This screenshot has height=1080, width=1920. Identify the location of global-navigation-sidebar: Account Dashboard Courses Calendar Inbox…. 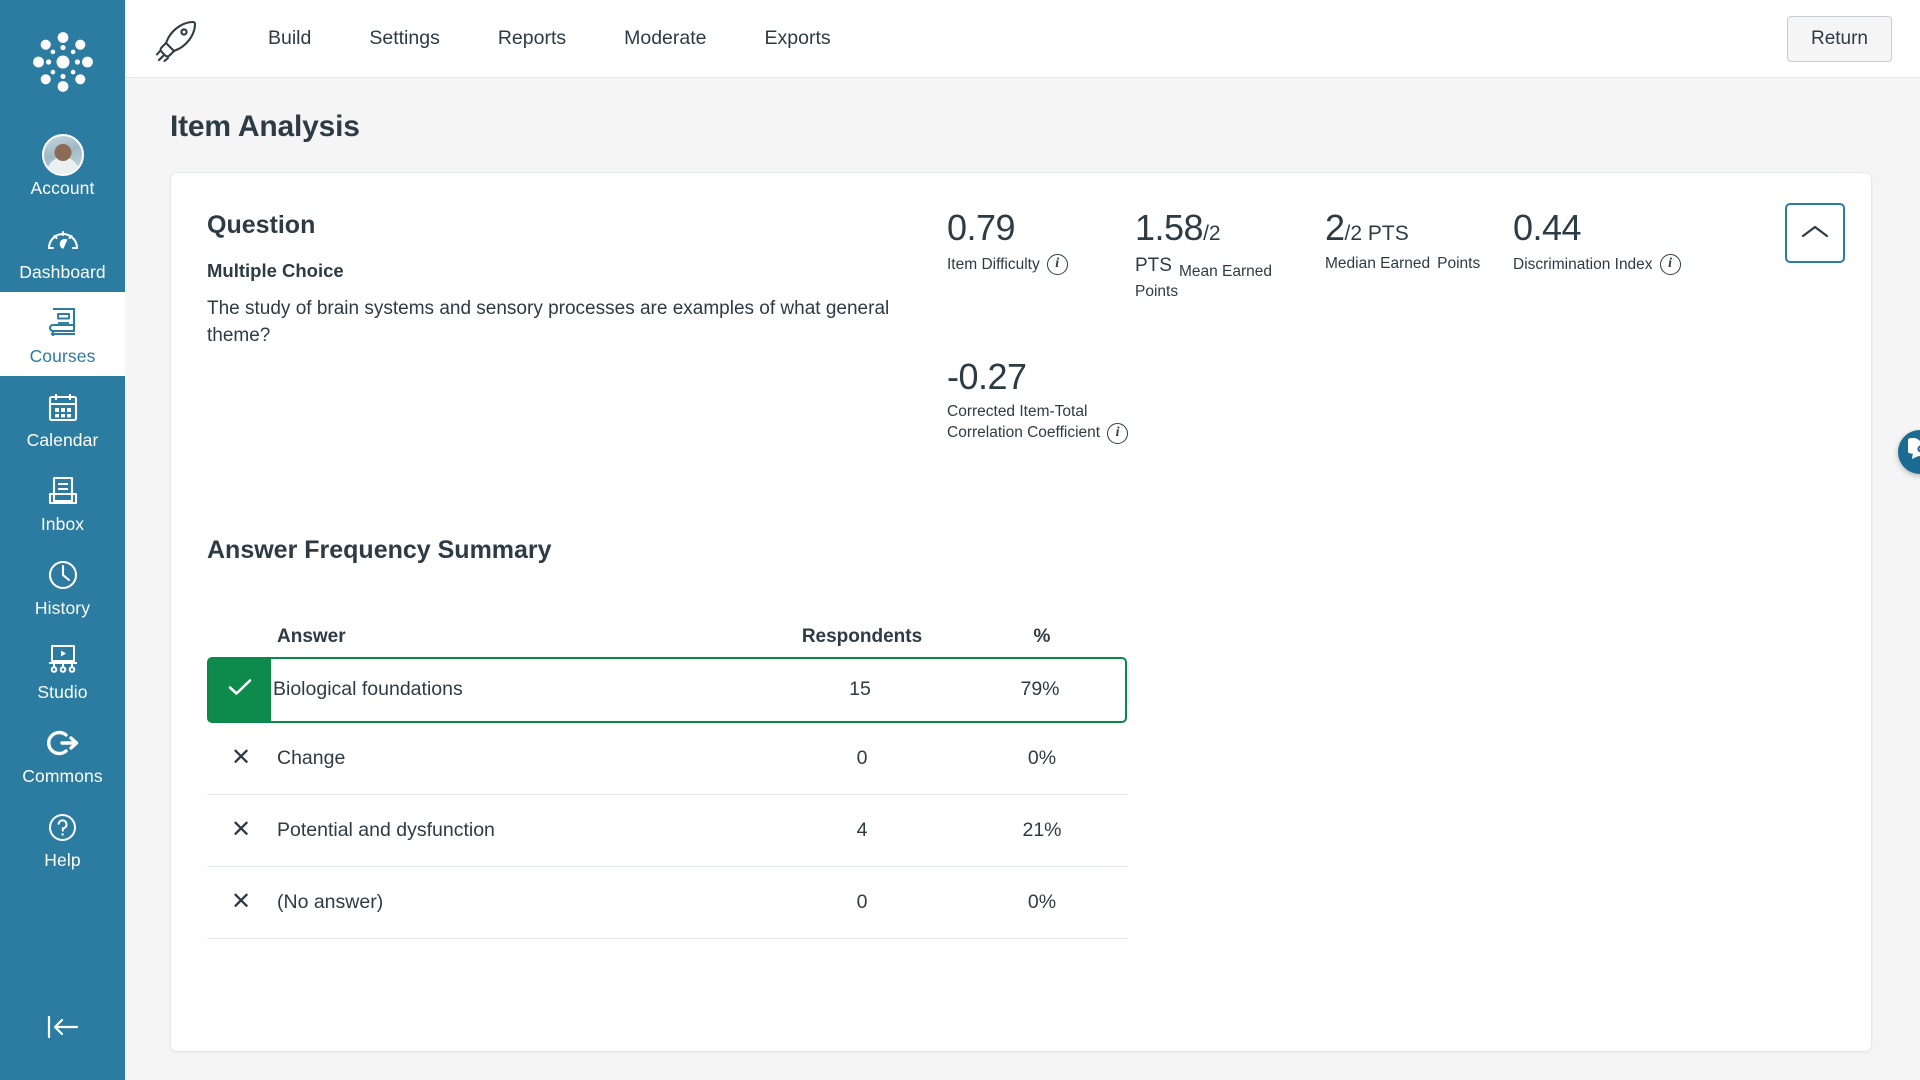
(62, 540).